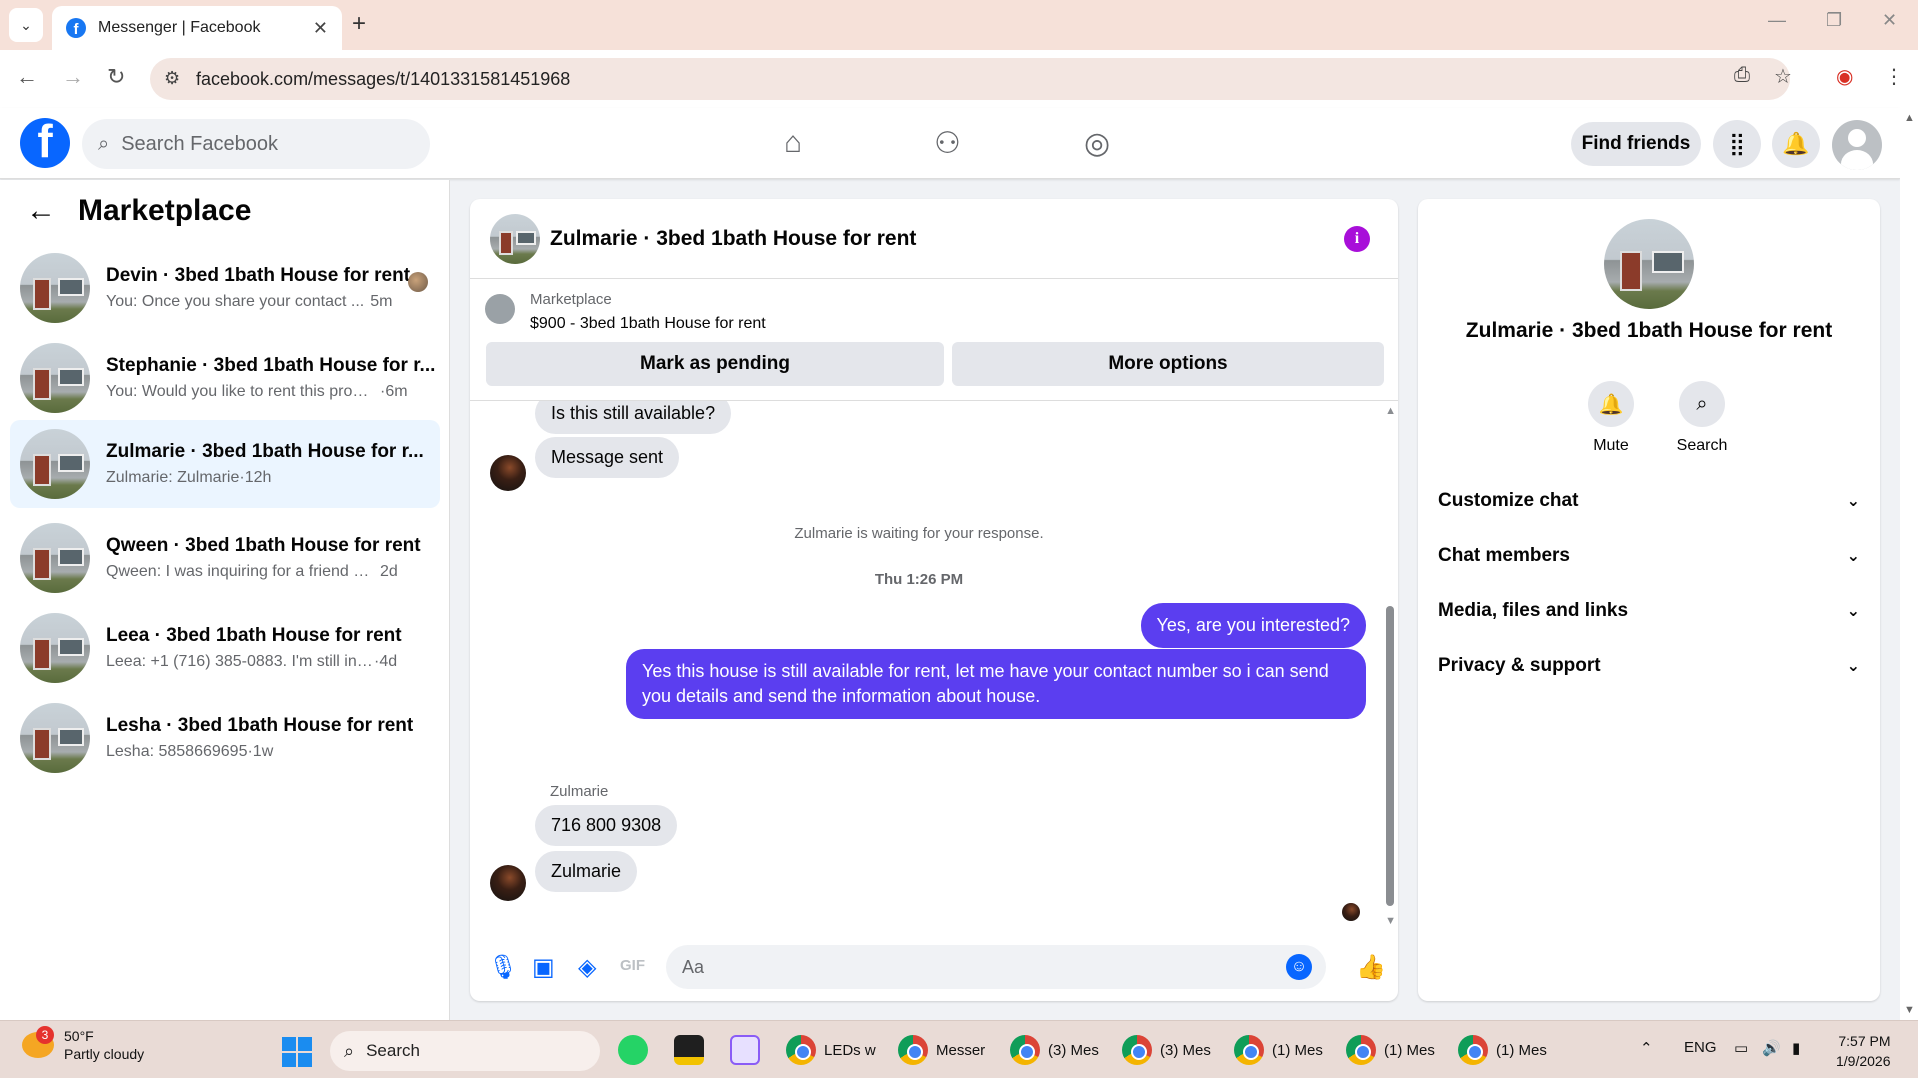 Image resolution: width=1918 pixels, height=1078 pixels. I want to click on system-clock: 7:57 PM 1/9/2026, so click(1863, 1051).